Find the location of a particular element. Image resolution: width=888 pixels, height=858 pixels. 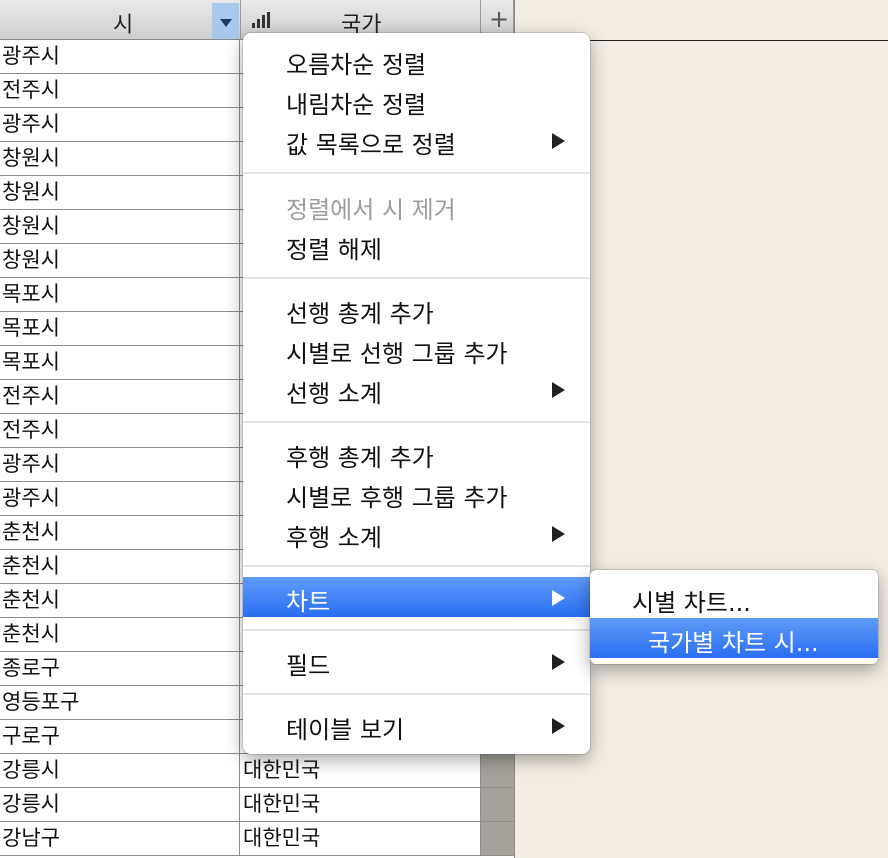

menu-item-chart: 차트 is located at coordinates (416, 597).